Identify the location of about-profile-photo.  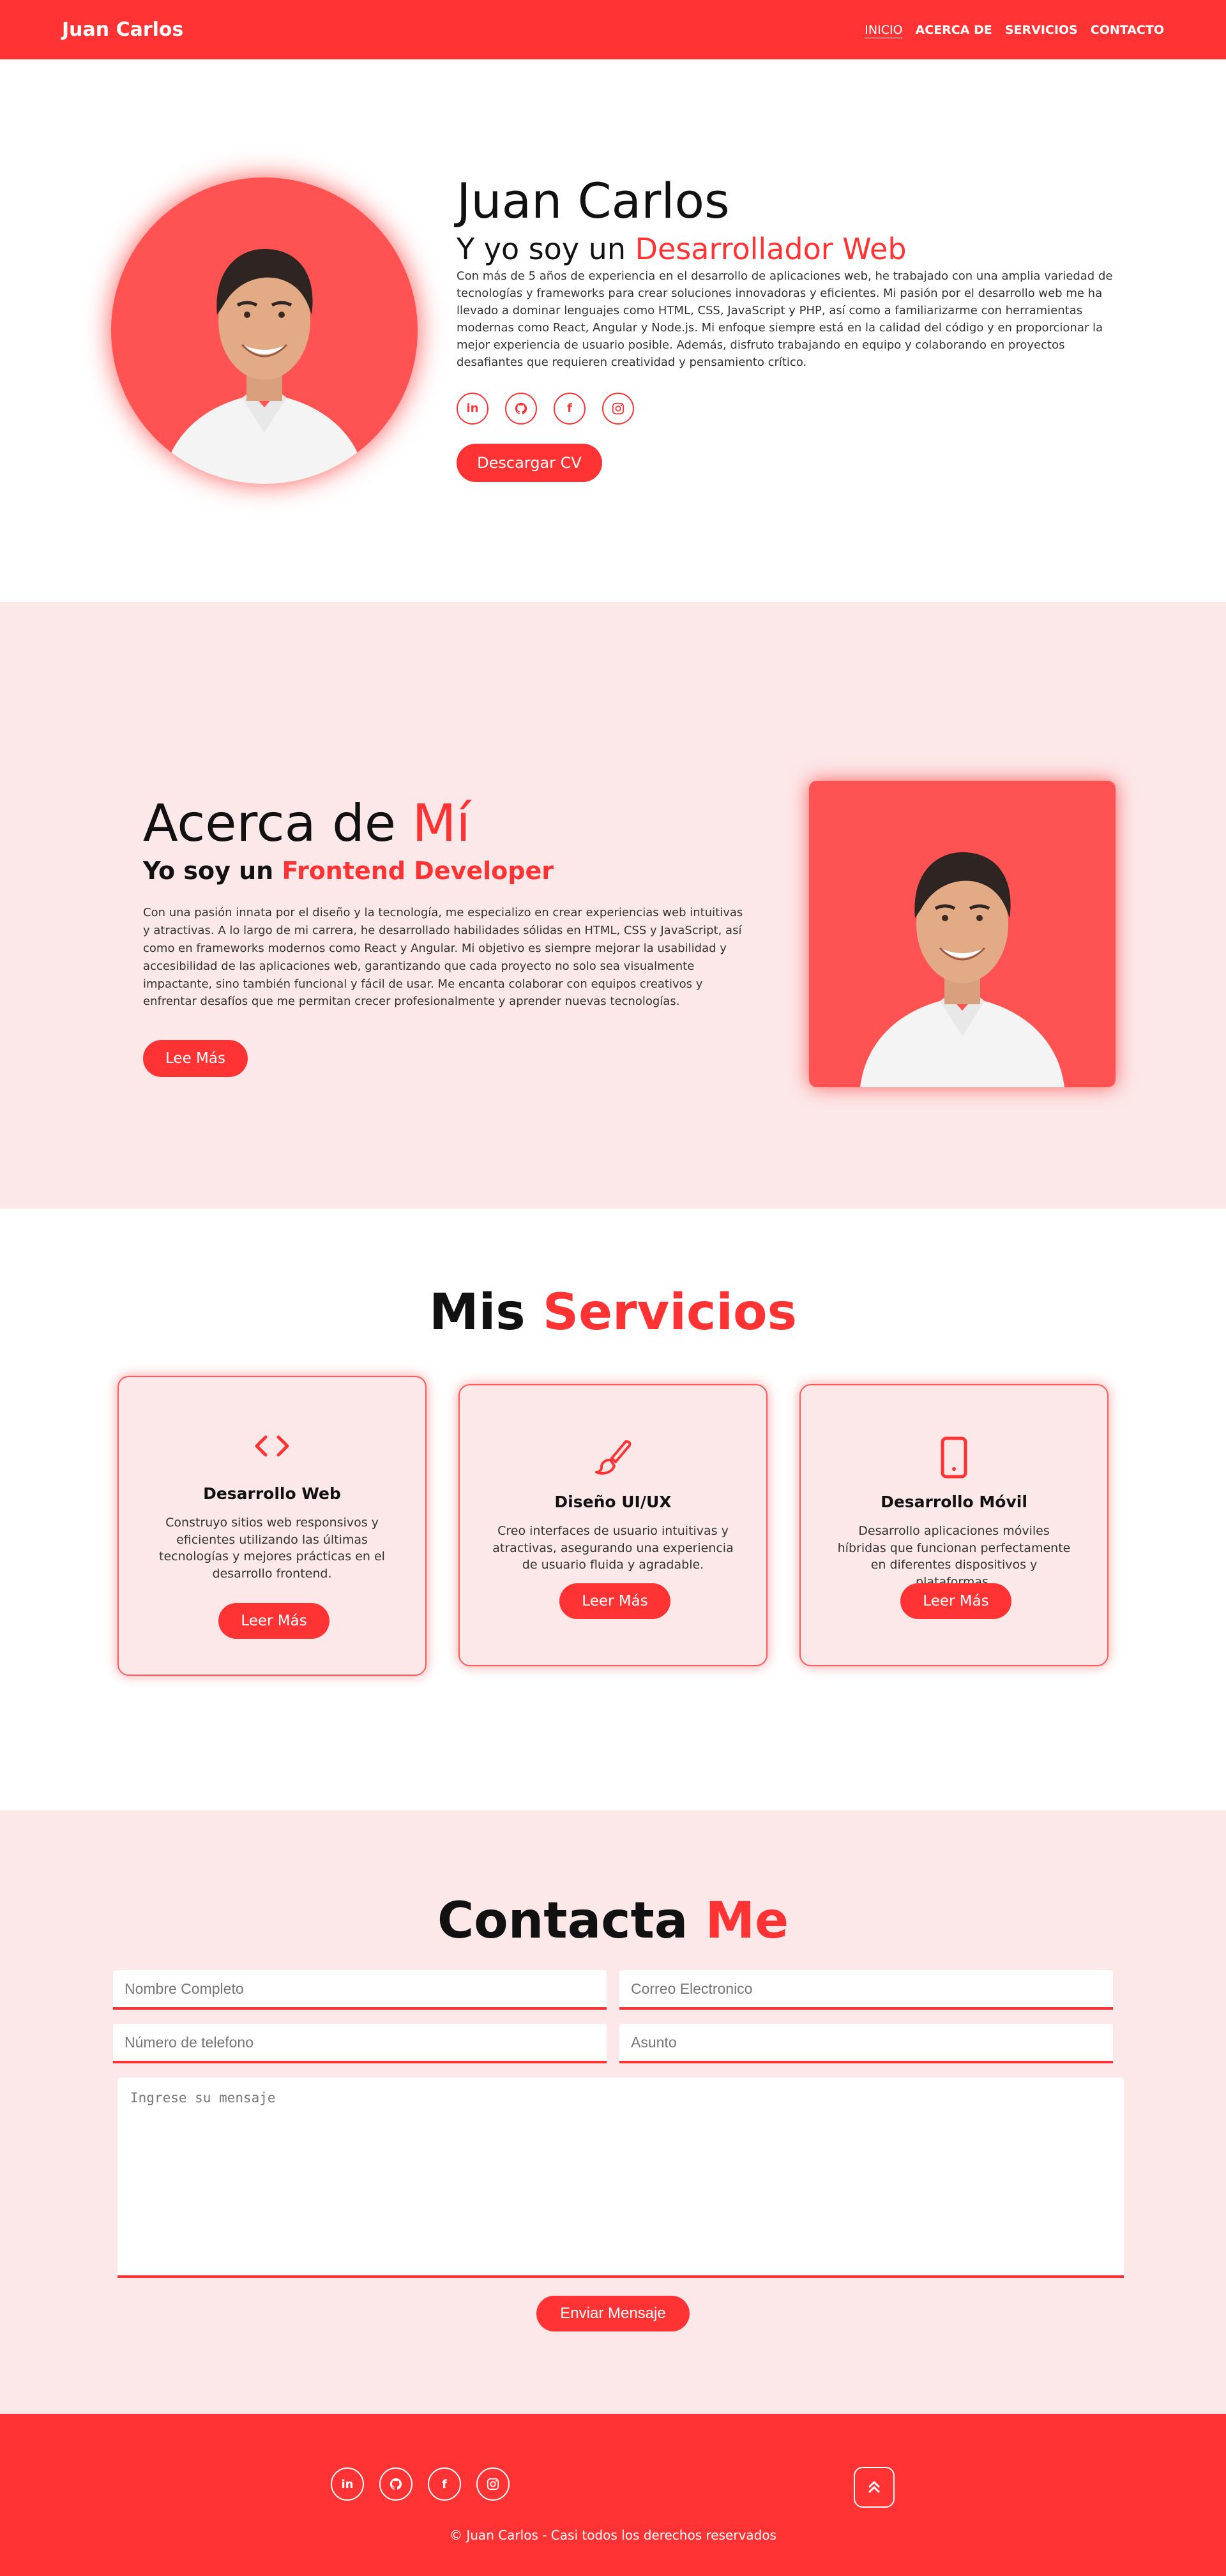
(962, 934).